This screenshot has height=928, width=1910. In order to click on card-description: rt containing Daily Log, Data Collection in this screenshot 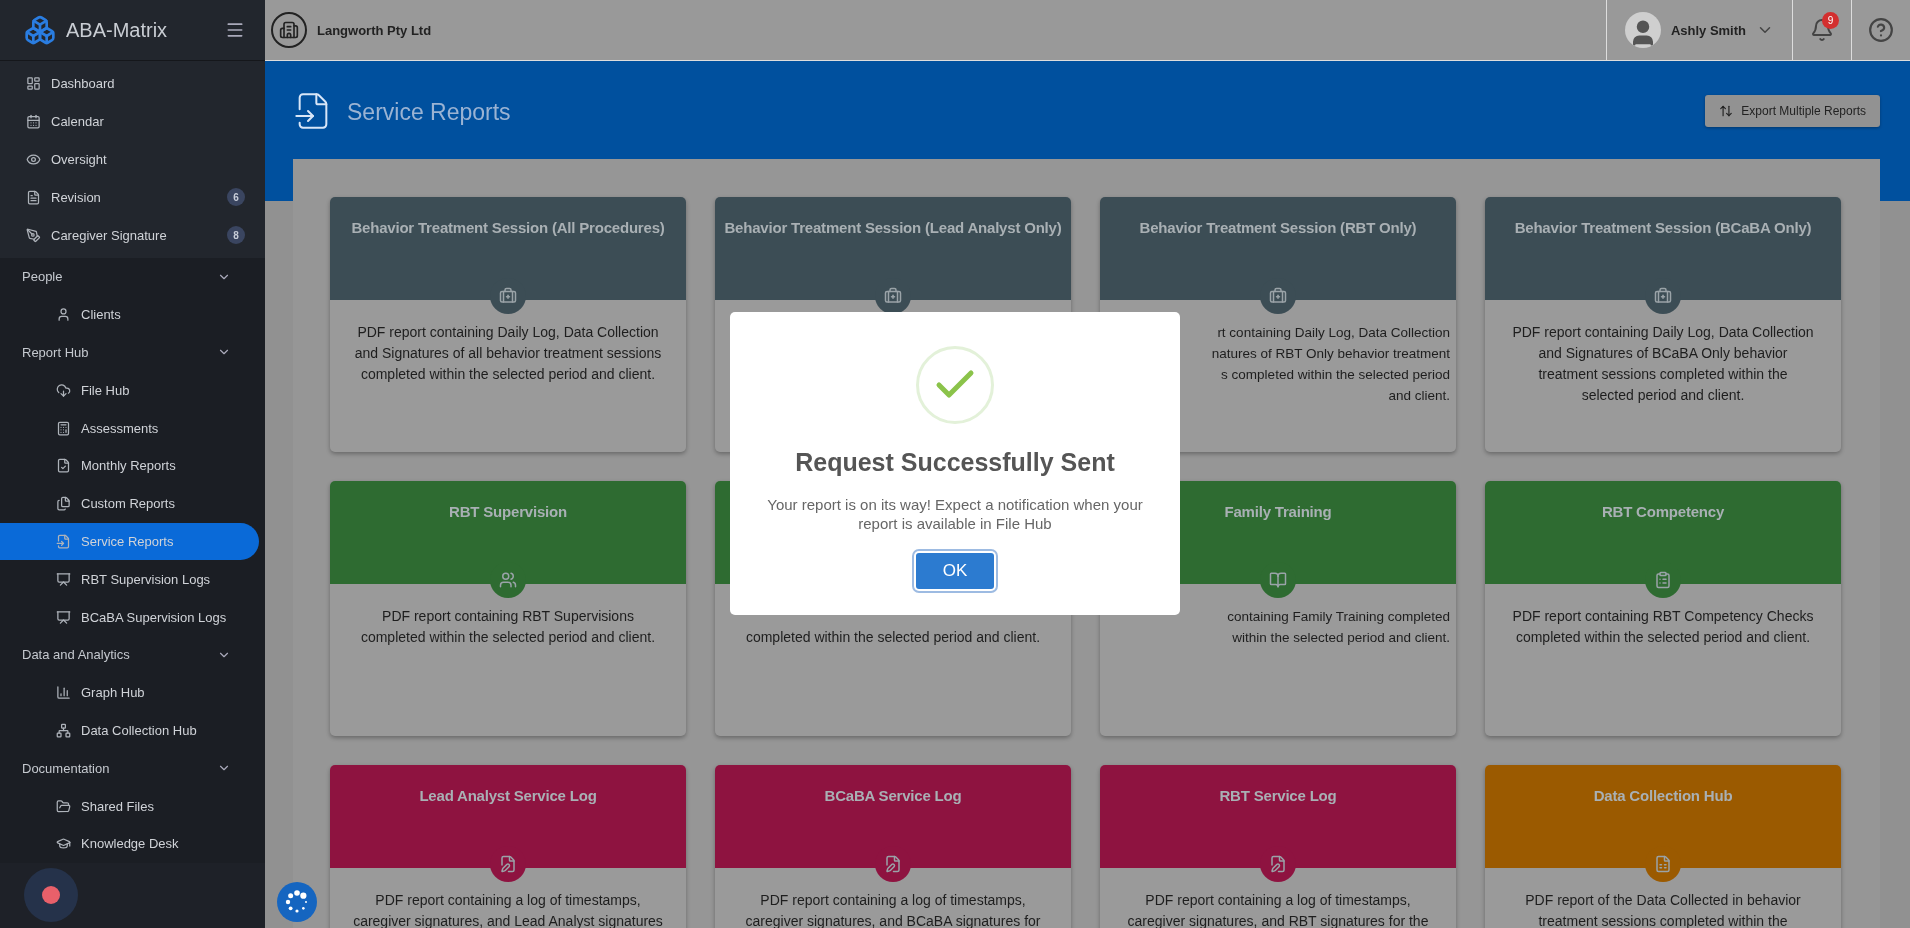, I will do `click(1333, 333)`.